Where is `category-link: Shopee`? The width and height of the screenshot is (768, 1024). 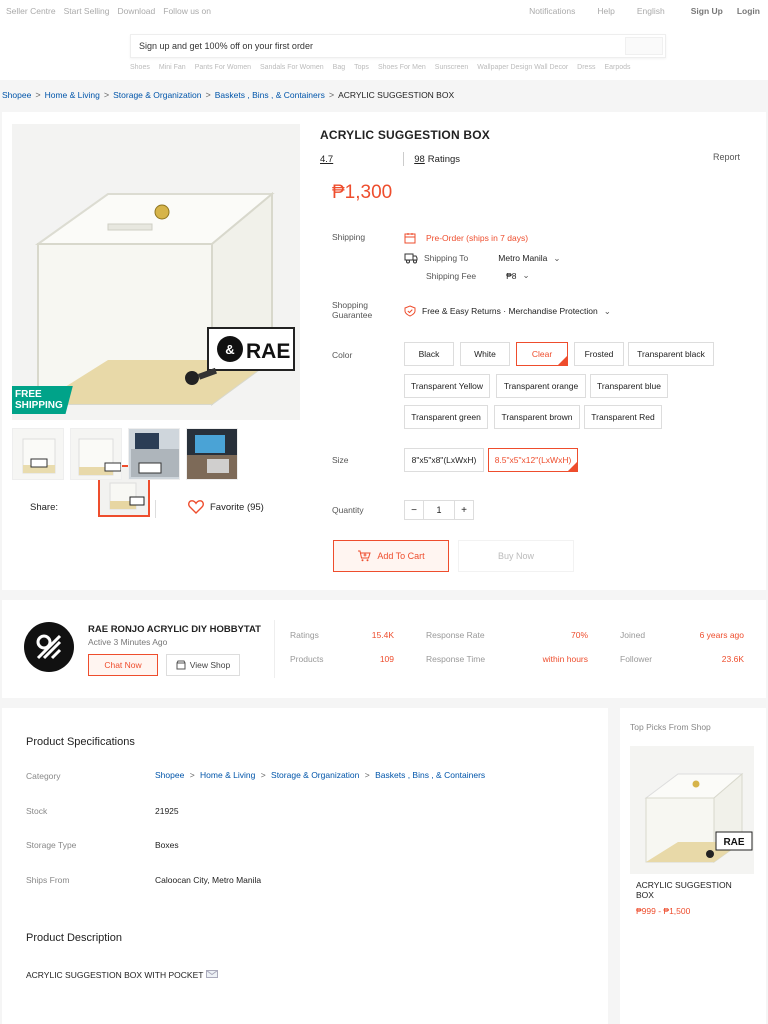 category-link: Shopee is located at coordinates (169, 775).